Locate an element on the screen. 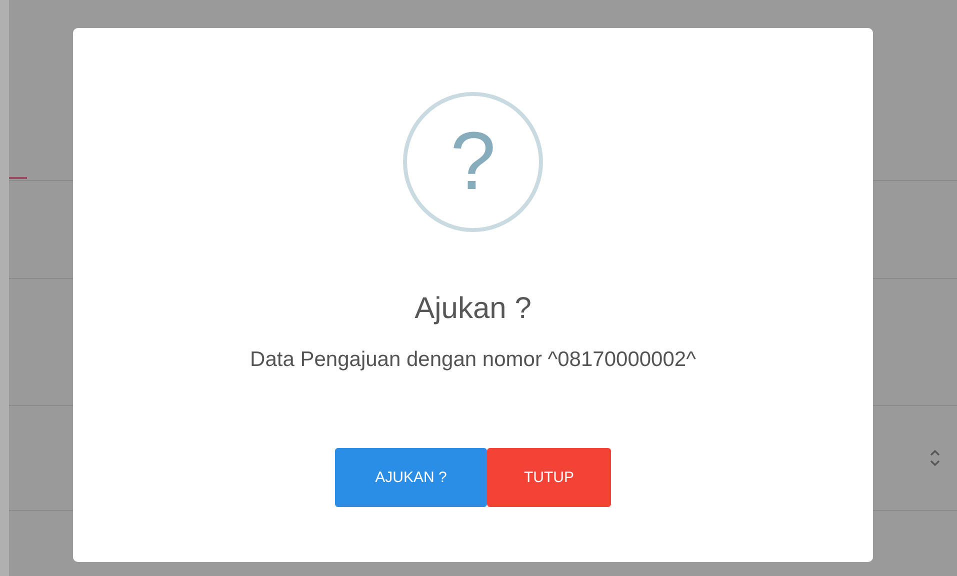 This screenshot has width=957, height=576. tab-underline is located at coordinates (18, 178).